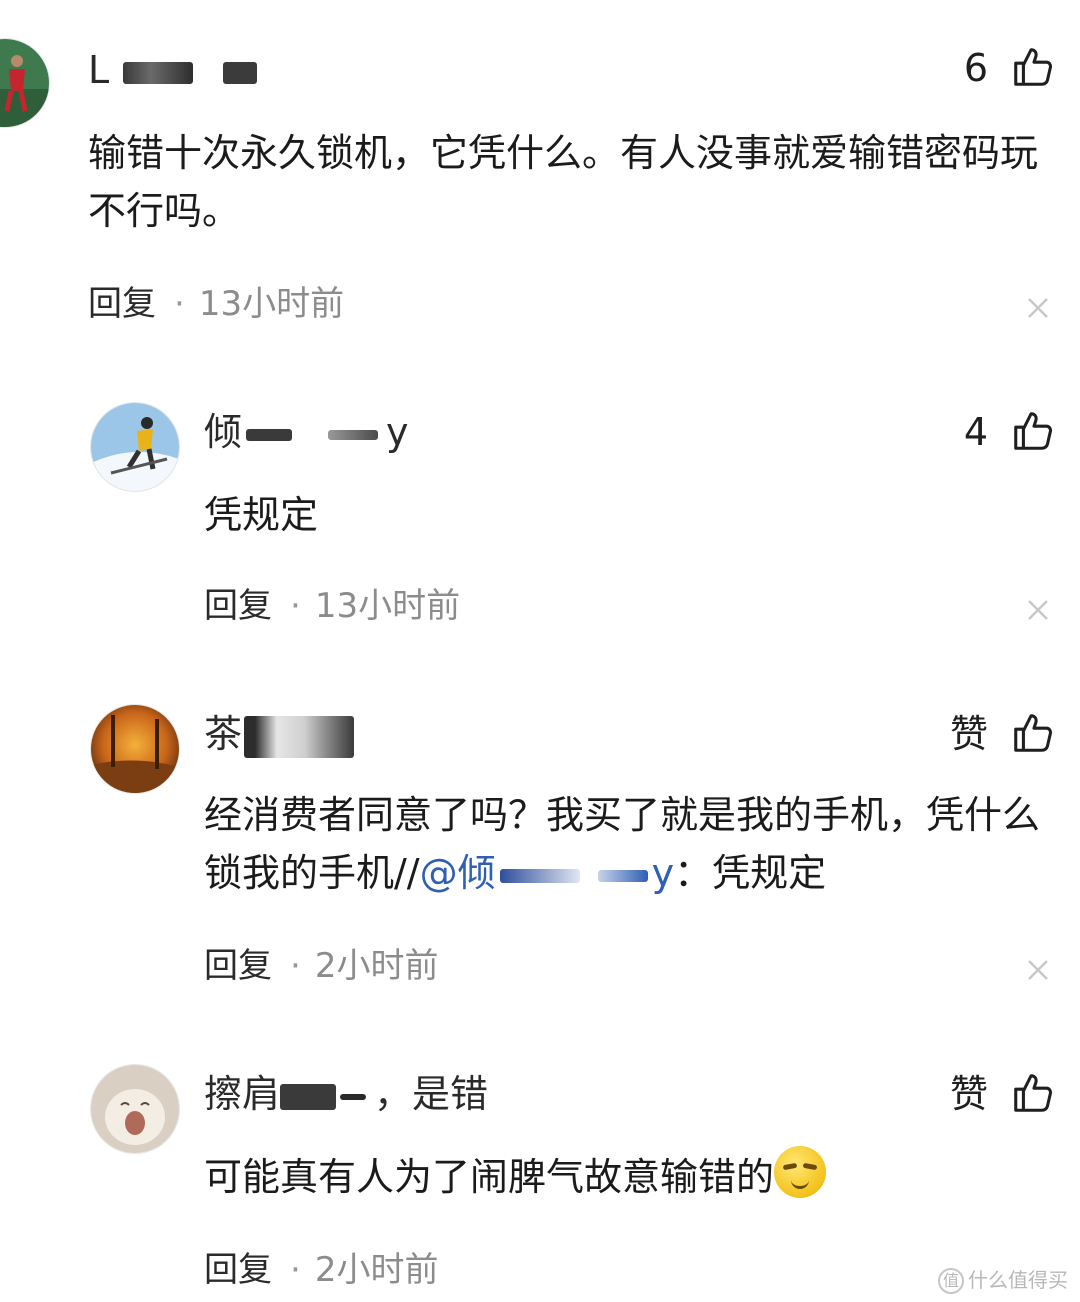  I want to click on username: 茶, so click(279, 735).